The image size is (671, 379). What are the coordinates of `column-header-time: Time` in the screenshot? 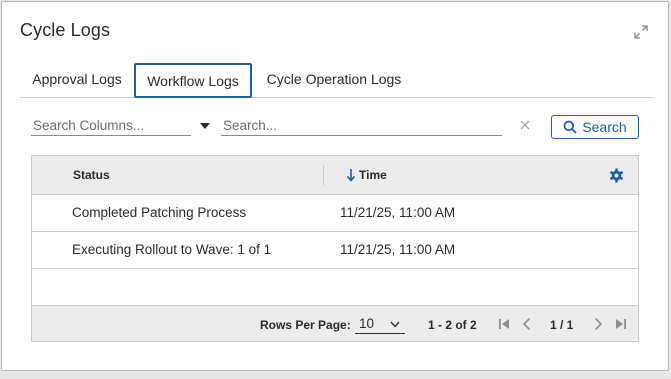 It's located at (373, 175).